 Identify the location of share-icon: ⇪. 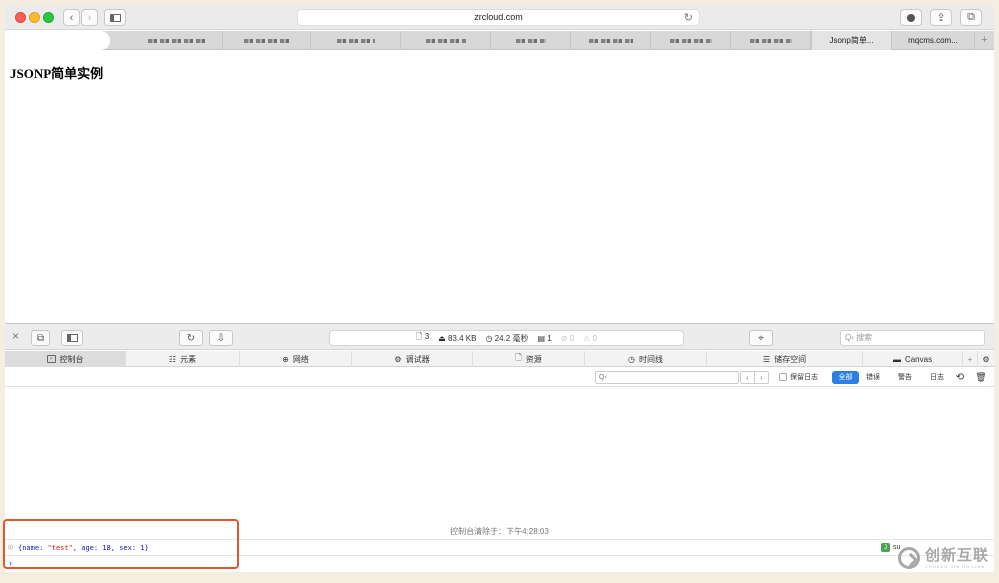
(941, 18).